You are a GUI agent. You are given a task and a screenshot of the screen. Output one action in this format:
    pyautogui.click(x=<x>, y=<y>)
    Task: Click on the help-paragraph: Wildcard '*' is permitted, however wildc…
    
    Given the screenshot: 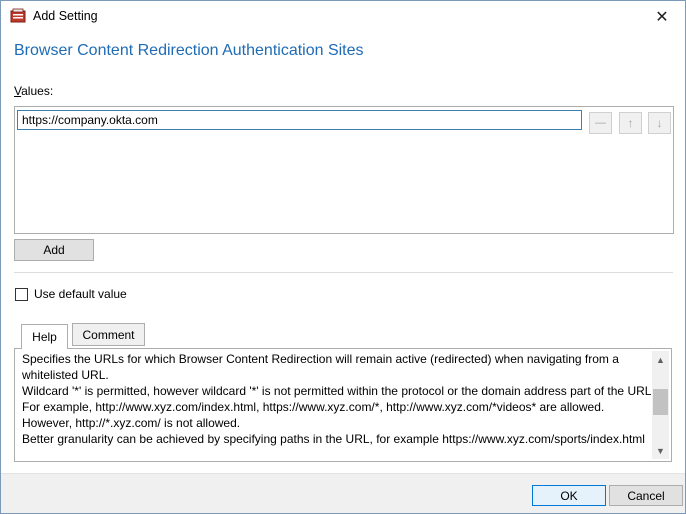 What is the action you would take?
    pyautogui.click(x=338, y=391)
    